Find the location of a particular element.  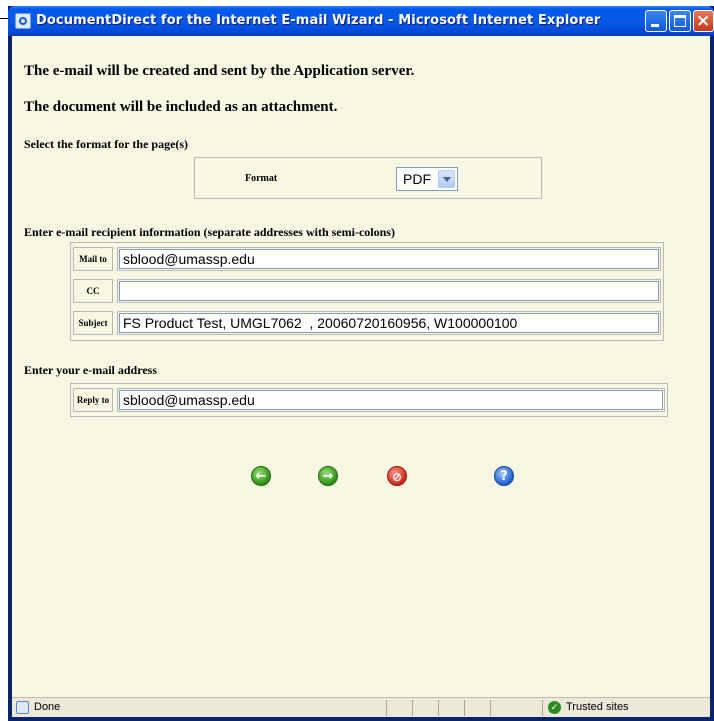

security-zone: Trusted sites is located at coordinates (597, 707).